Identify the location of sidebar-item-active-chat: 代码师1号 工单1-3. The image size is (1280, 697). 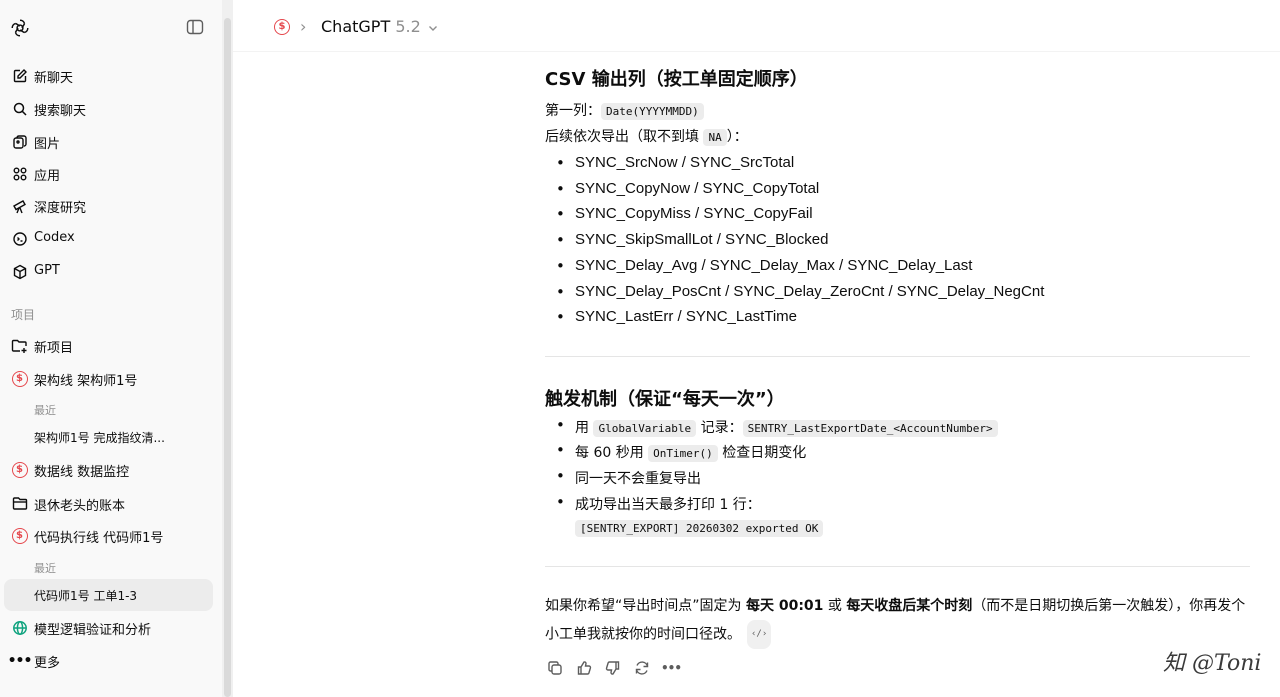
(108, 595).